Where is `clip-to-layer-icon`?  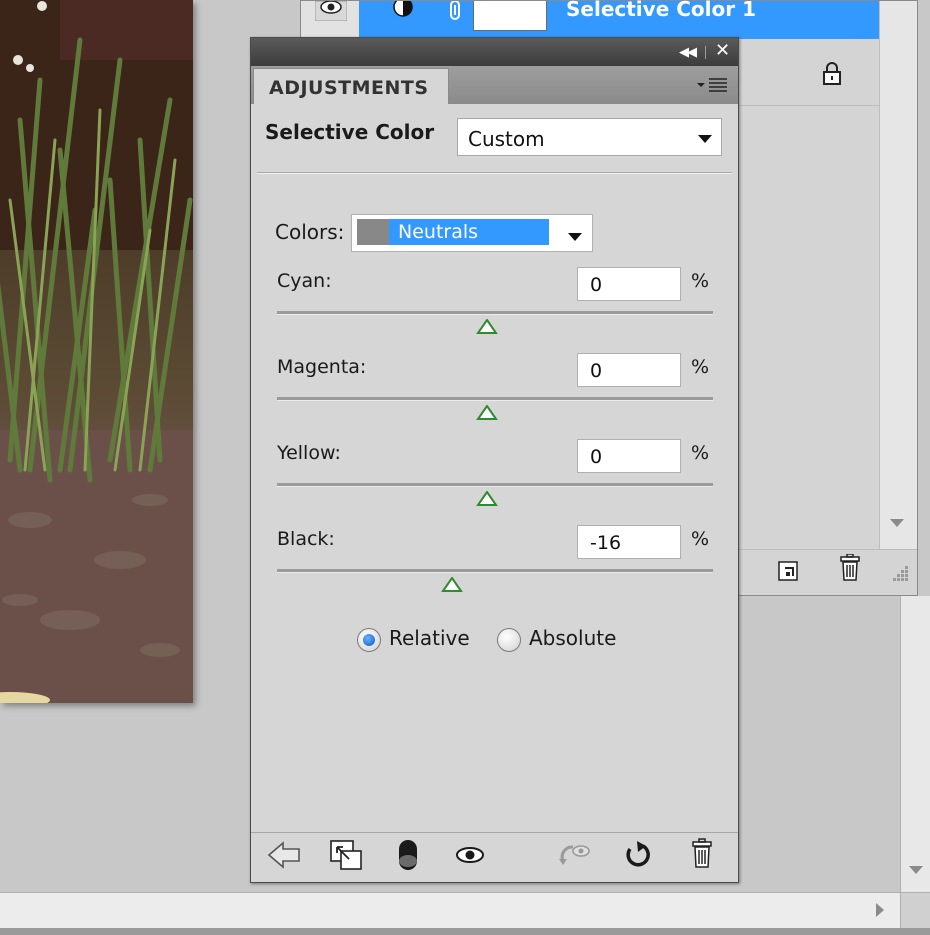
clip-to-layer-icon is located at coordinates (346, 855).